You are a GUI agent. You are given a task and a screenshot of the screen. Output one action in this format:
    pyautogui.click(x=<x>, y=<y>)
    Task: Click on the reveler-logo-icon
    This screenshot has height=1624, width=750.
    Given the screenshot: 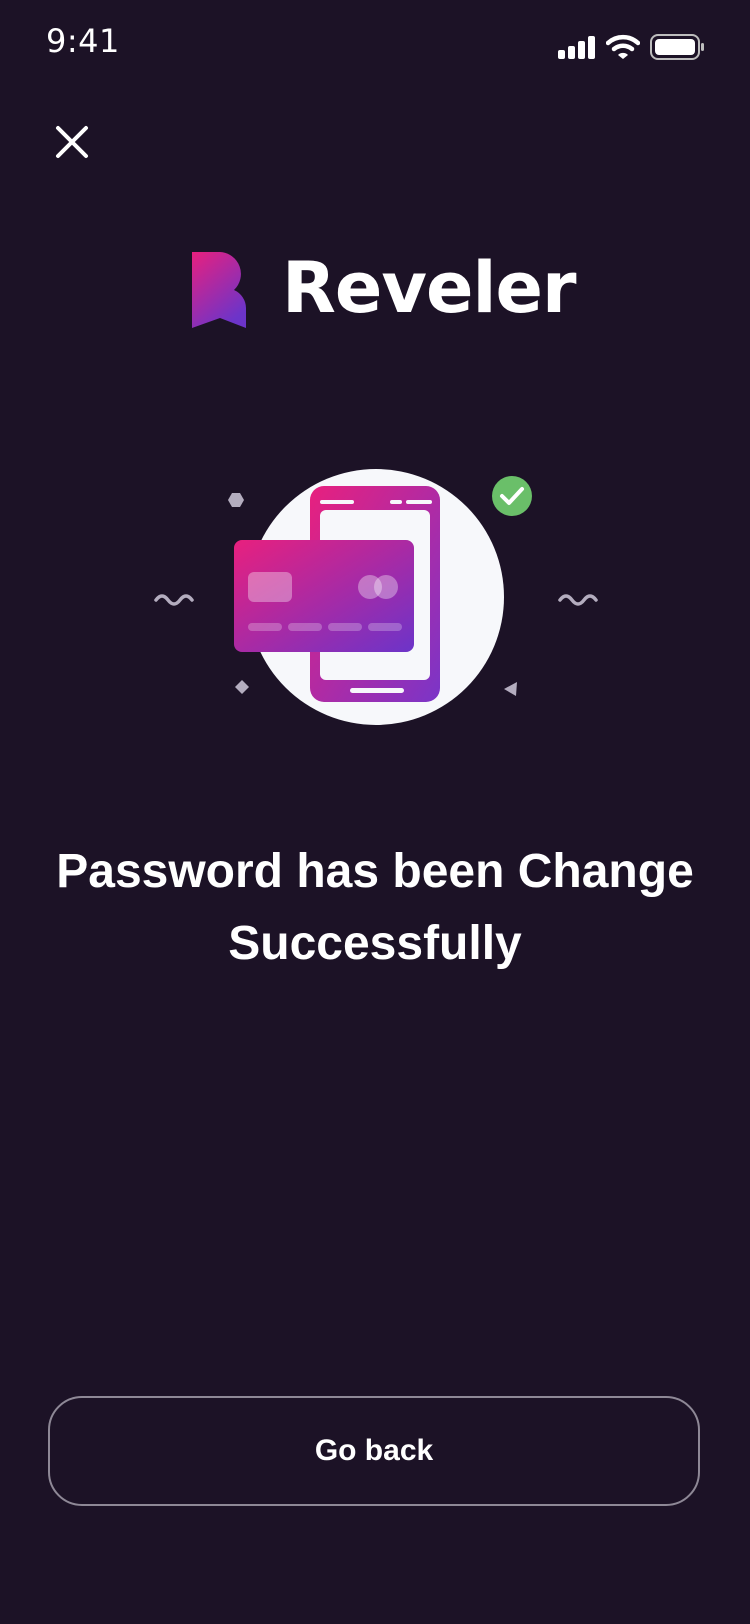 What is the action you would take?
    pyautogui.click(x=219, y=290)
    